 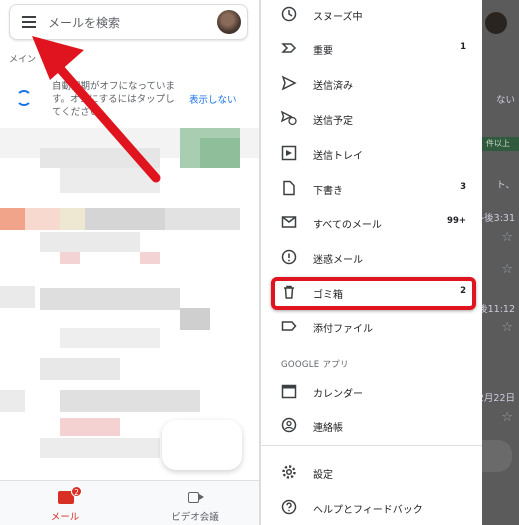 What do you see at coordinates (505, 185) in the screenshot?
I see `scrim-text: ト、` at bounding box center [505, 185].